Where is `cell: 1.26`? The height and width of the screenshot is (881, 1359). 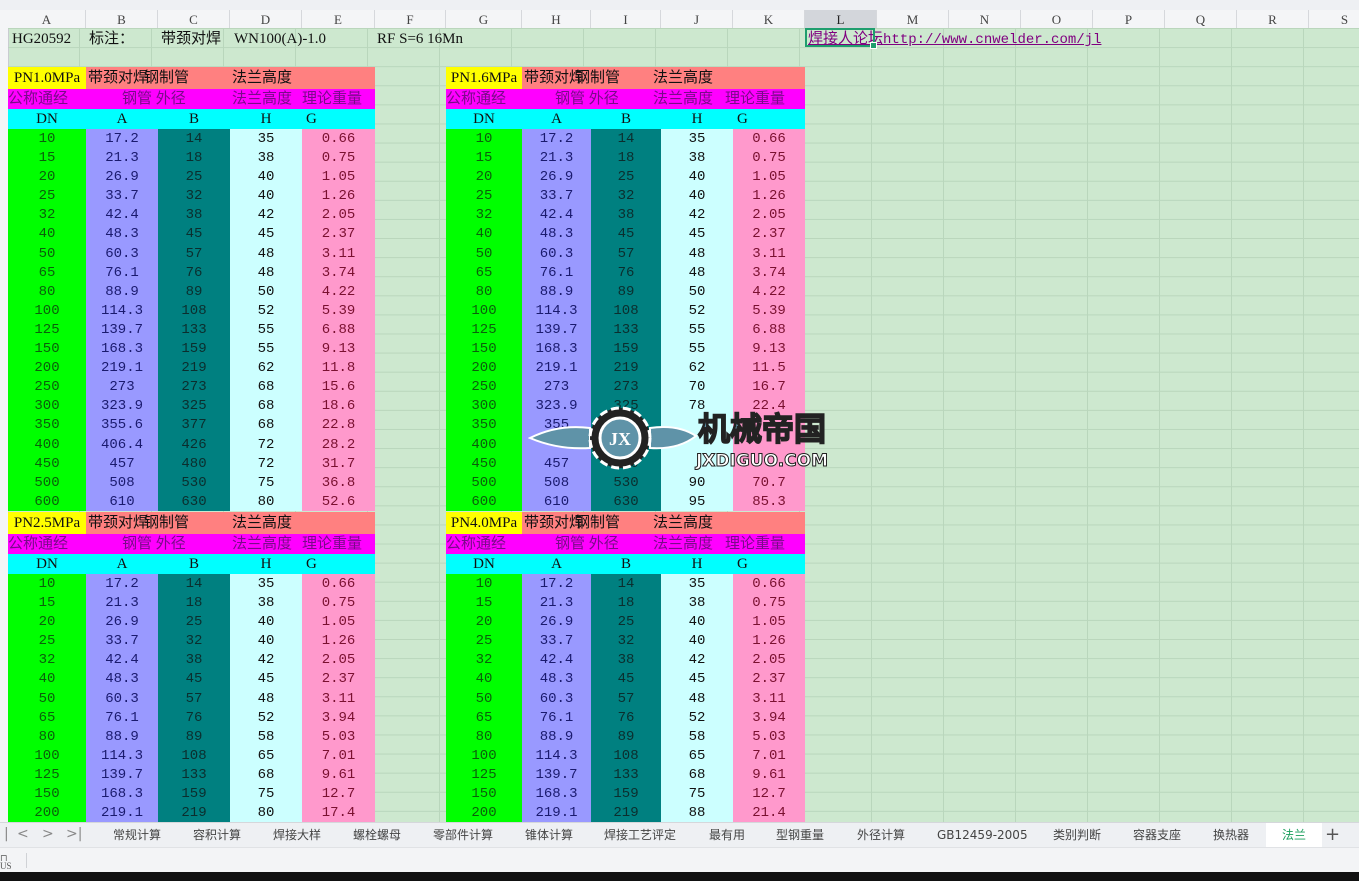 cell: 1.26 is located at coordinates (769, 641).